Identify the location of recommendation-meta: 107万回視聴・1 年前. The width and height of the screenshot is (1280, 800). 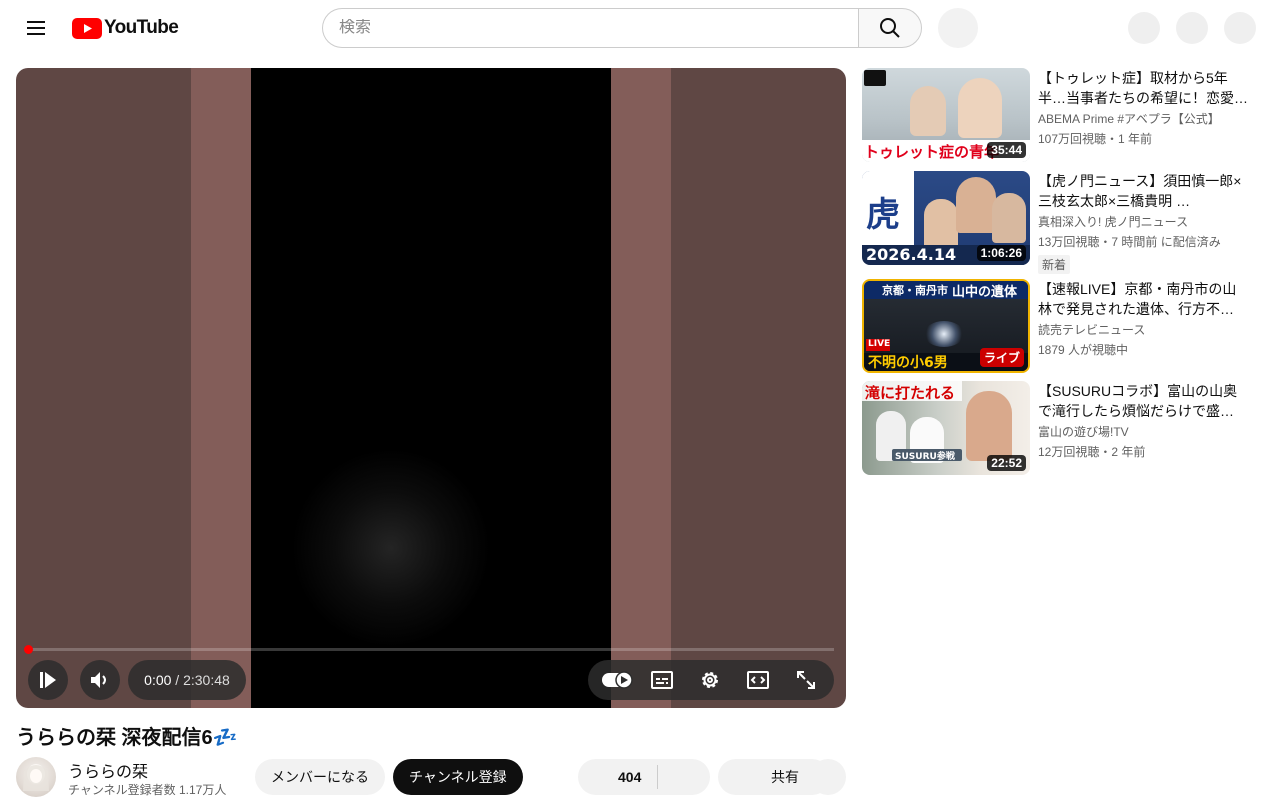
(1095, 139).